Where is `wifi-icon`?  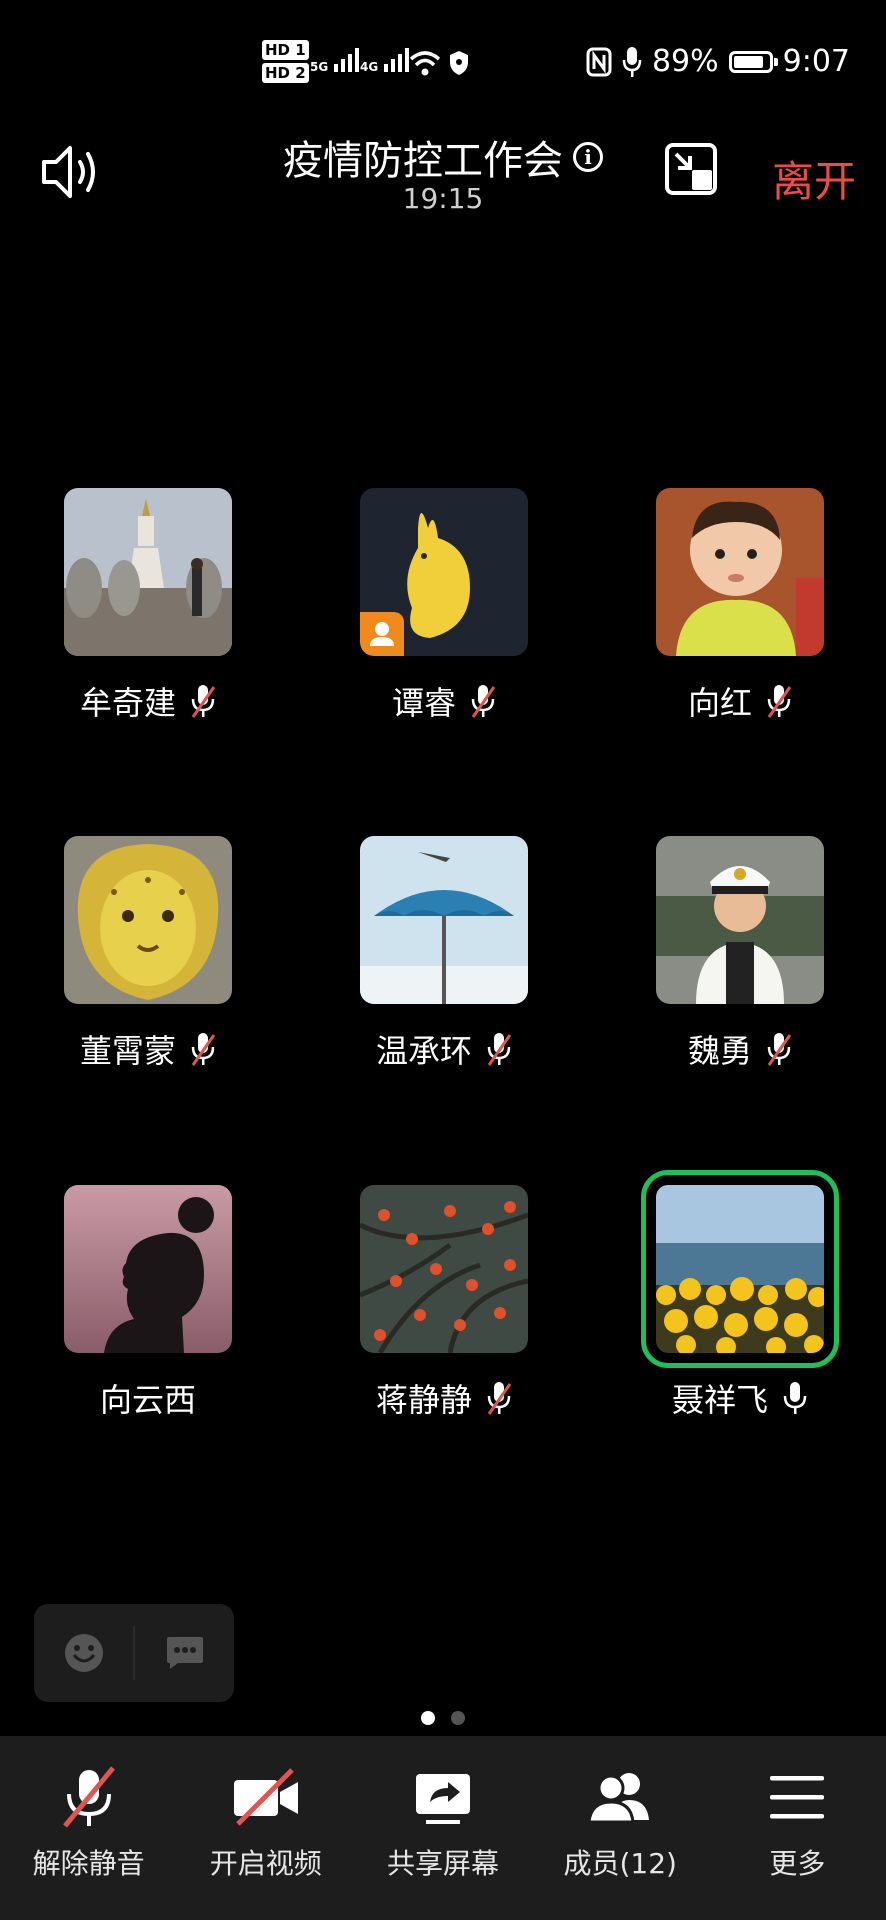
wifi-icon is located at coordinates (425, 63).